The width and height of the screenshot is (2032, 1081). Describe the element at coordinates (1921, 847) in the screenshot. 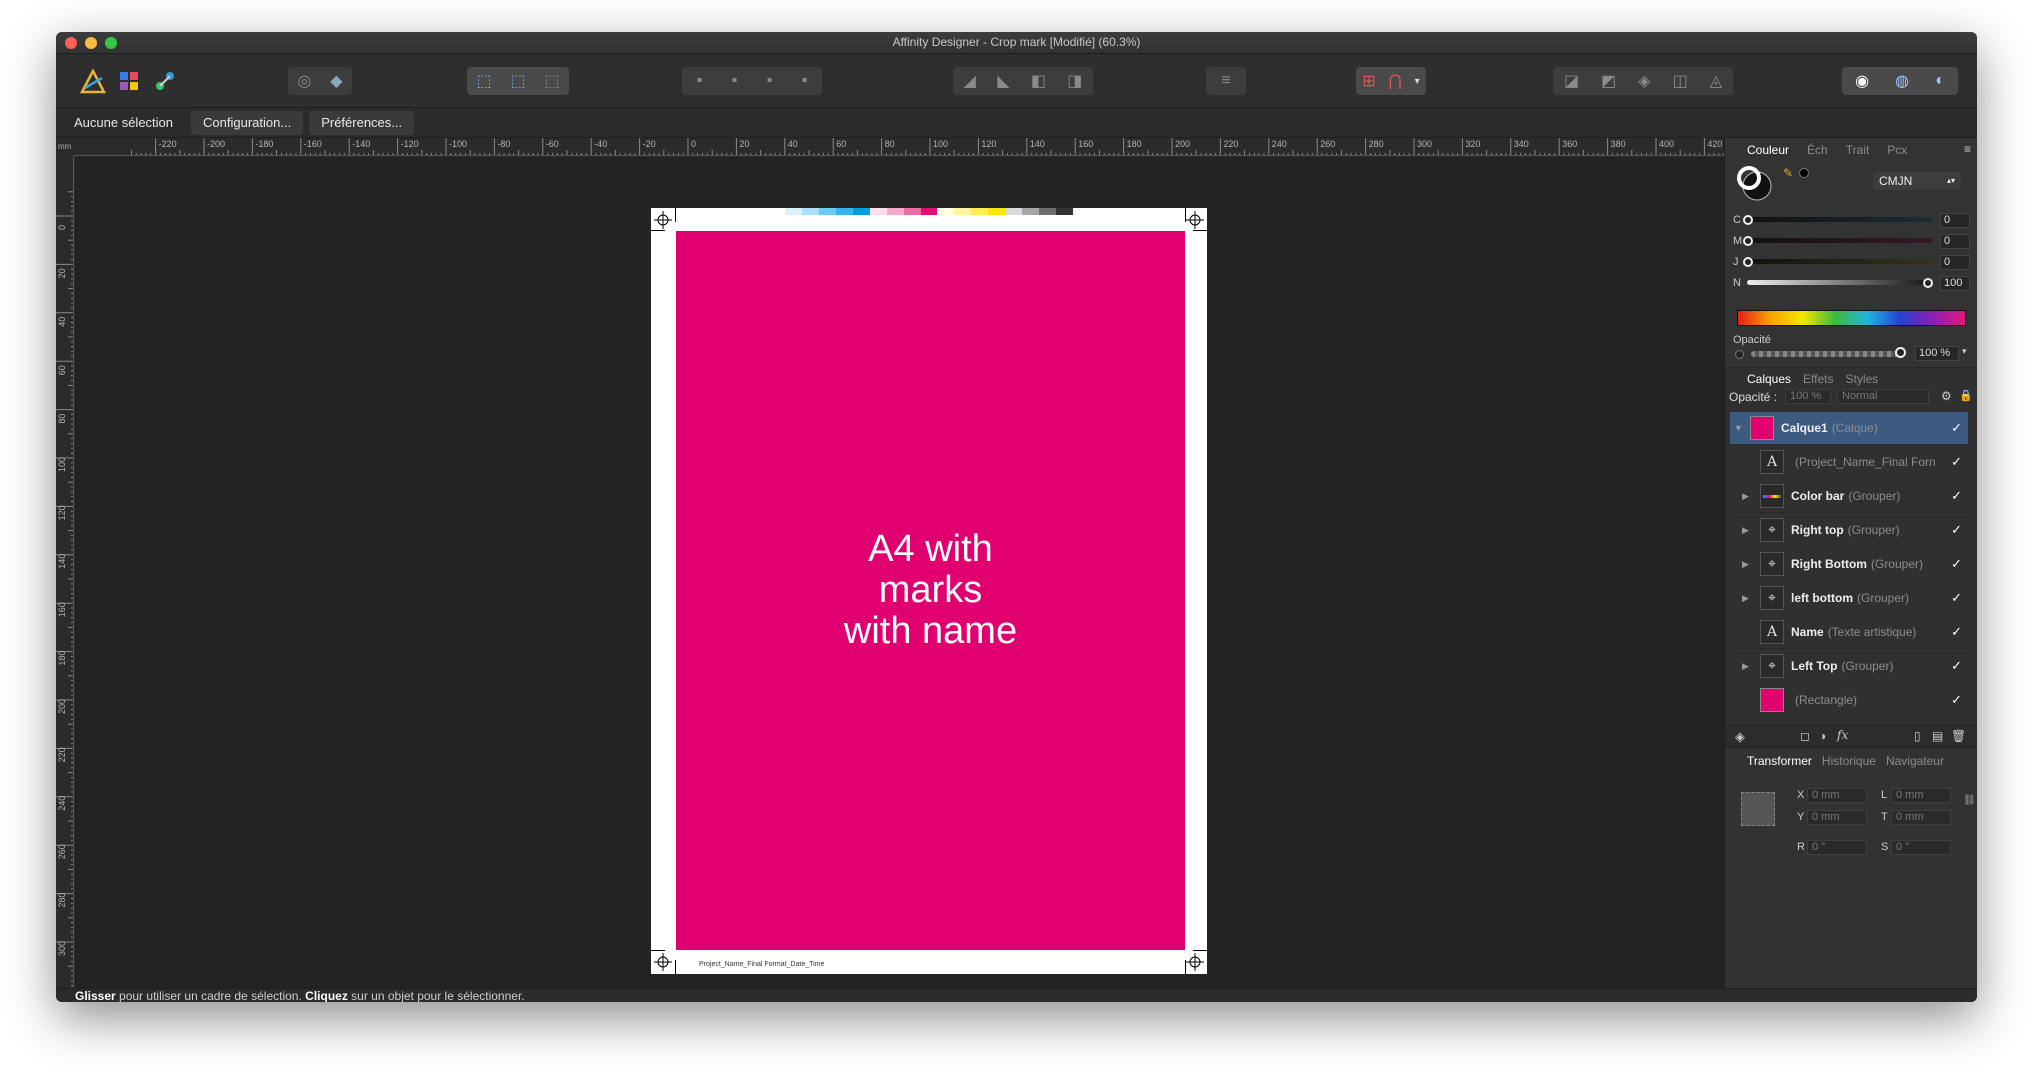

I see `transform-value: 0 °` at that location.